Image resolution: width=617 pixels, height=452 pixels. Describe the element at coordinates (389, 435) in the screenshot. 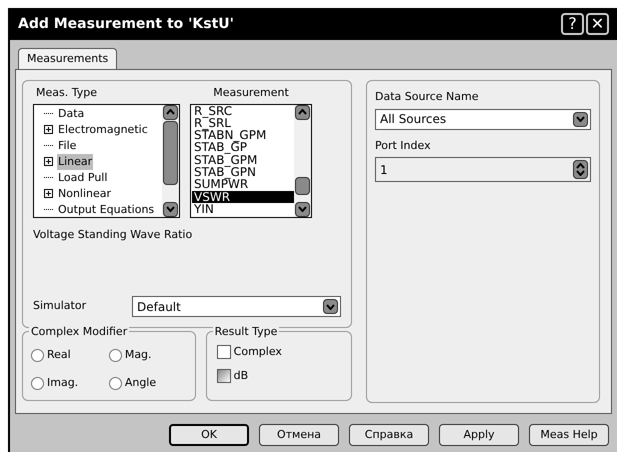

I see `dialog-button: Справка` at that location.